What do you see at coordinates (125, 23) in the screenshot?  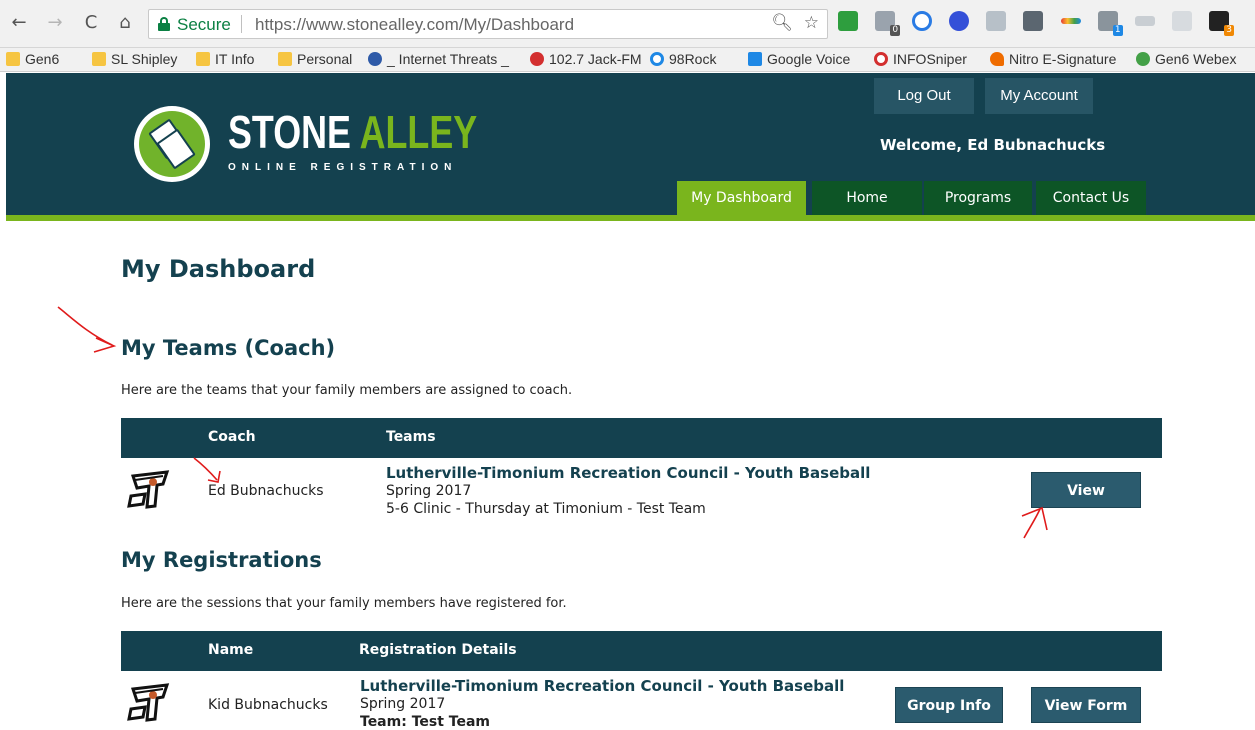 I see `home-icon: ⌂` at bounding box center [125, 23].